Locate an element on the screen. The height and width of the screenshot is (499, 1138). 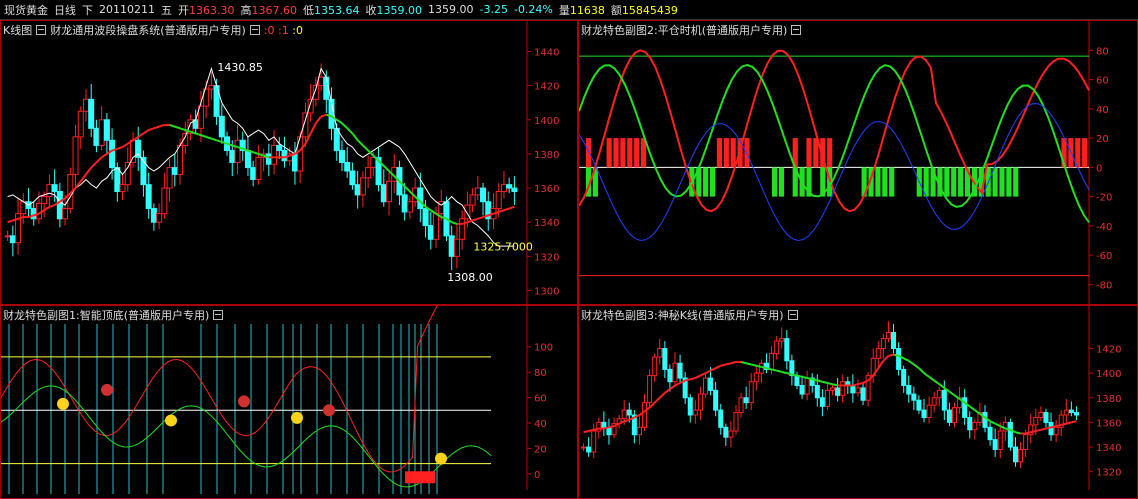
sub2-green-line is located at coordinates (834, 143).